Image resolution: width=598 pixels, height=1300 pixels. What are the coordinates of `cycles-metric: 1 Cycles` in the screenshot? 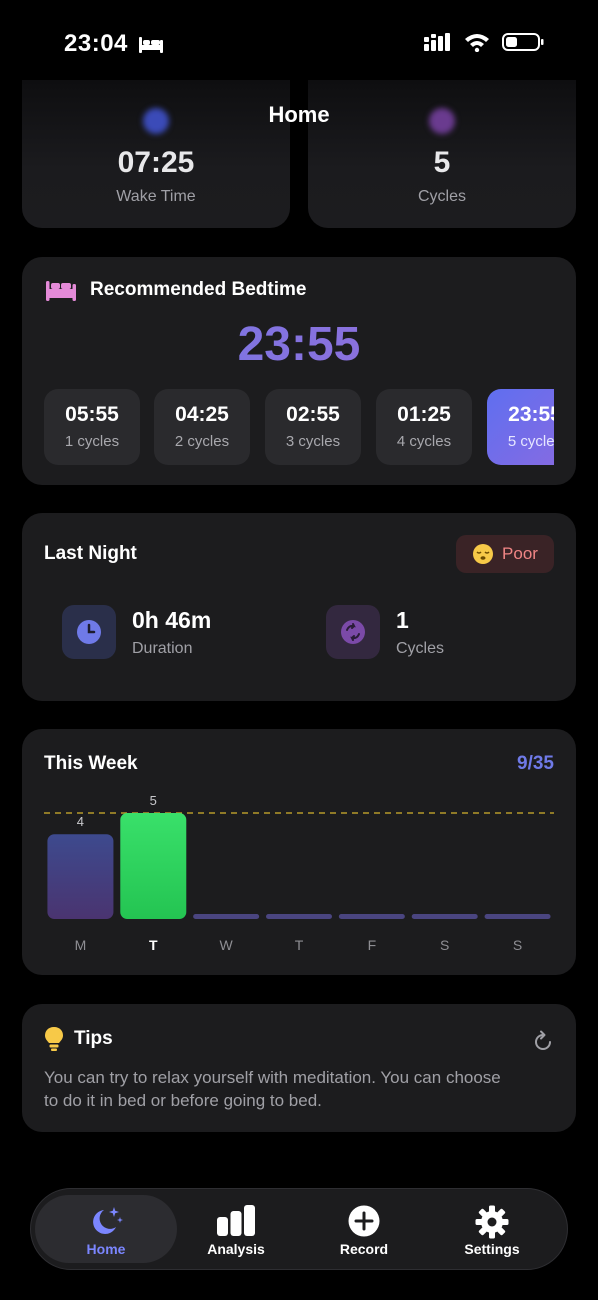 It's located at (385, 632).